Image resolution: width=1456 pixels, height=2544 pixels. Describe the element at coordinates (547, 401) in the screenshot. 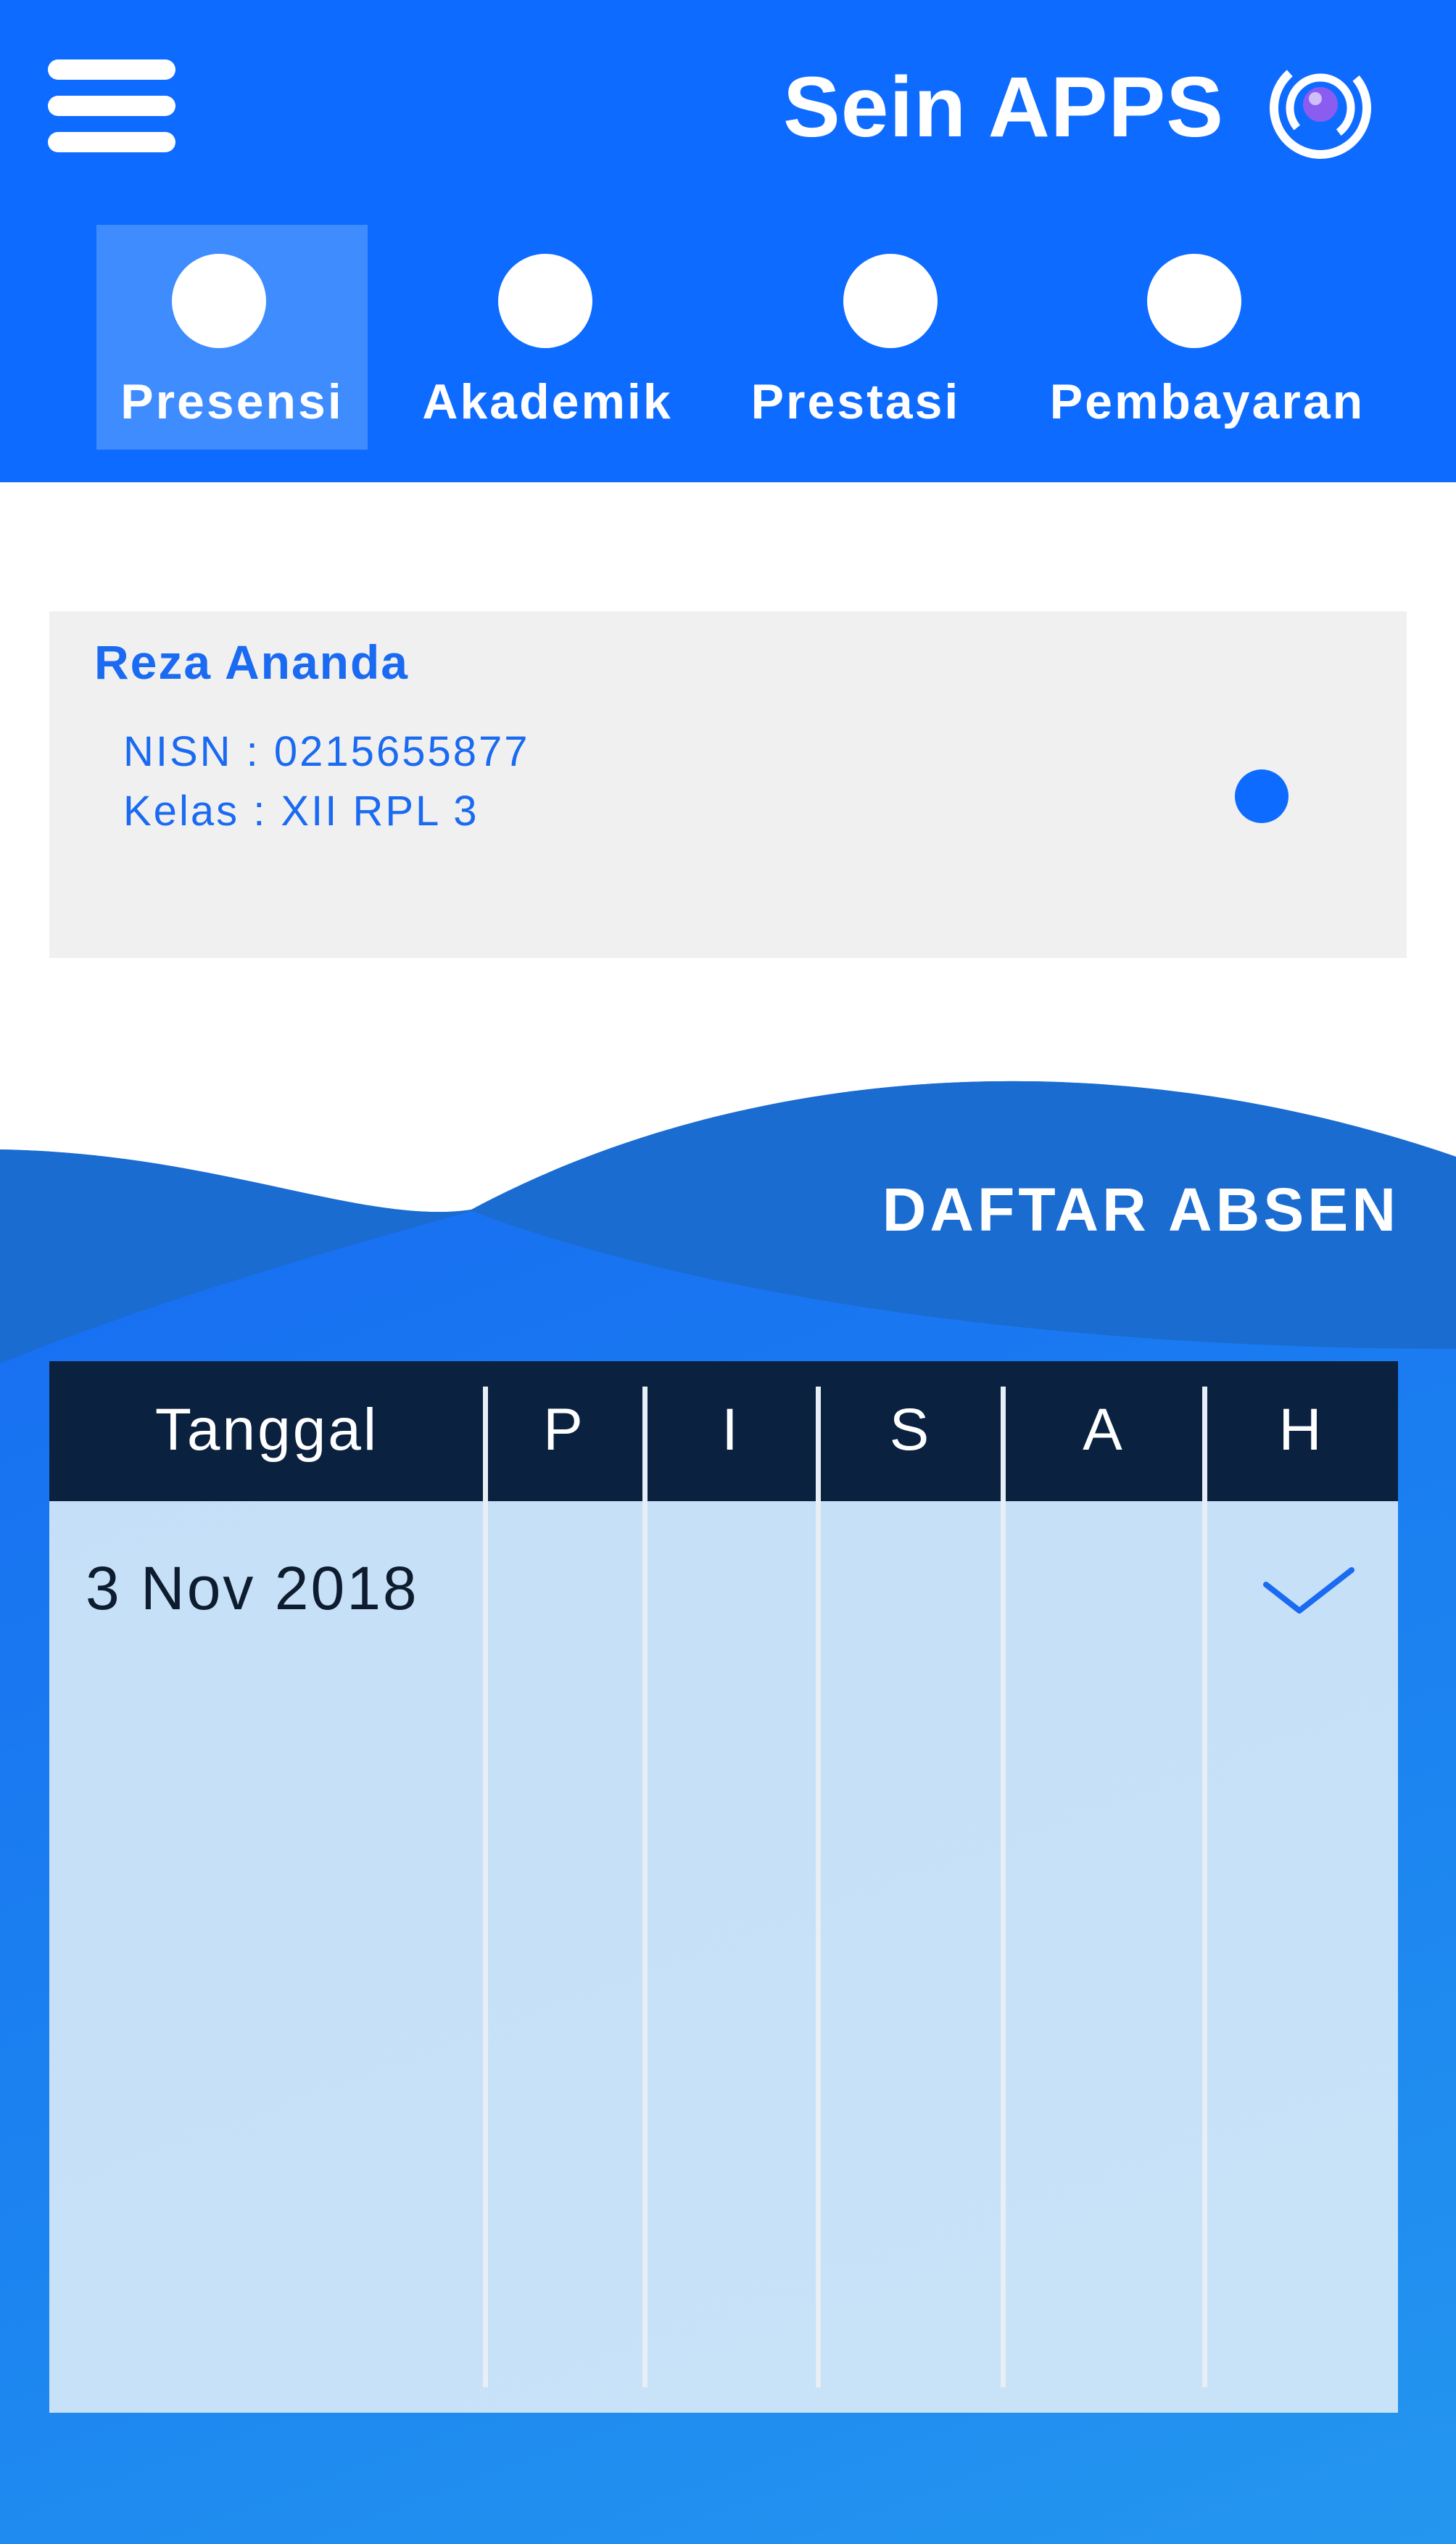

I see `tab-label: Akademik` at that location.